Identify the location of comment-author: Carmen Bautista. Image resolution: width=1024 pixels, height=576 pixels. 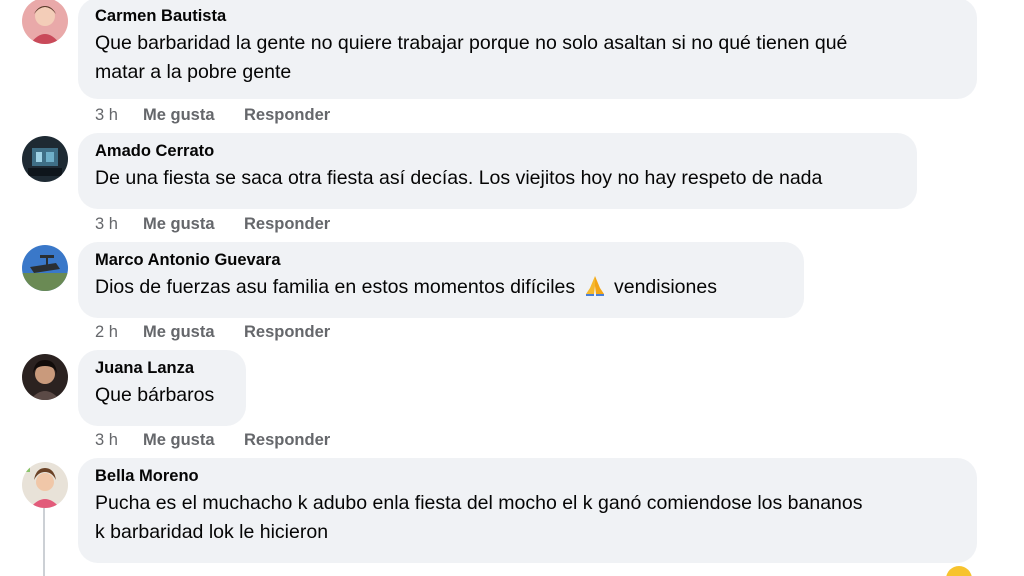
(527, 16).